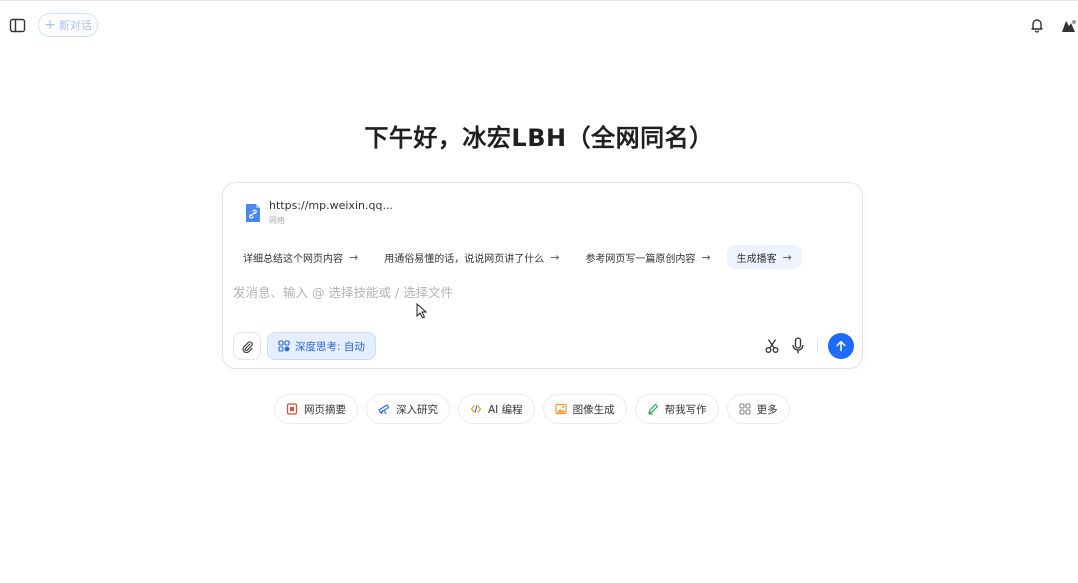 The image size is (1078, 583). I want to click on telescope-icon, so click(384, 409).